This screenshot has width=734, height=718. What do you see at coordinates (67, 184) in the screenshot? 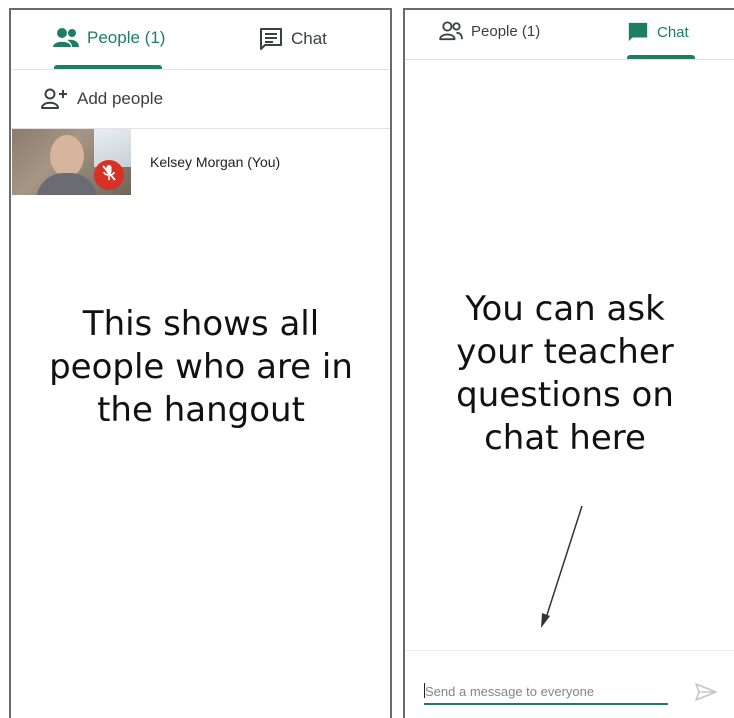
I see `participant-shoulders` at bounding box center [67, 184].